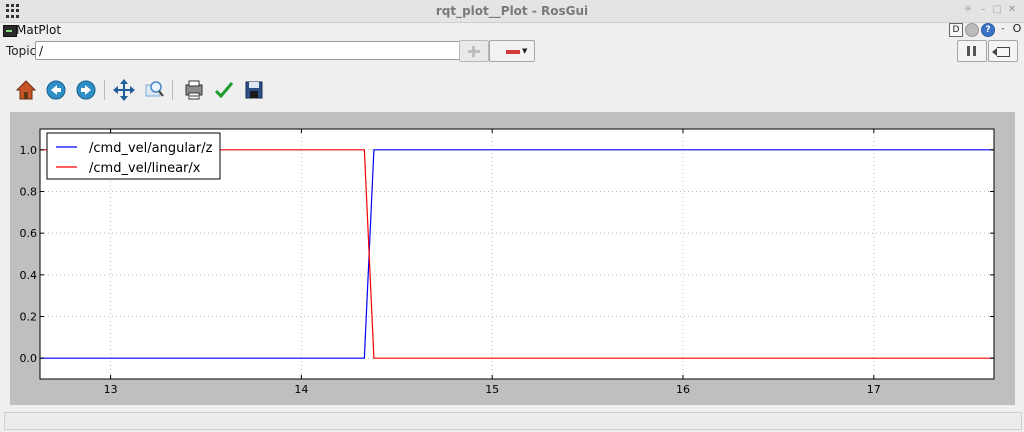 This screenshot has width=1024, height=432. I want to click on plugin-header: MatPlot D ? - O, so click(512, 30).